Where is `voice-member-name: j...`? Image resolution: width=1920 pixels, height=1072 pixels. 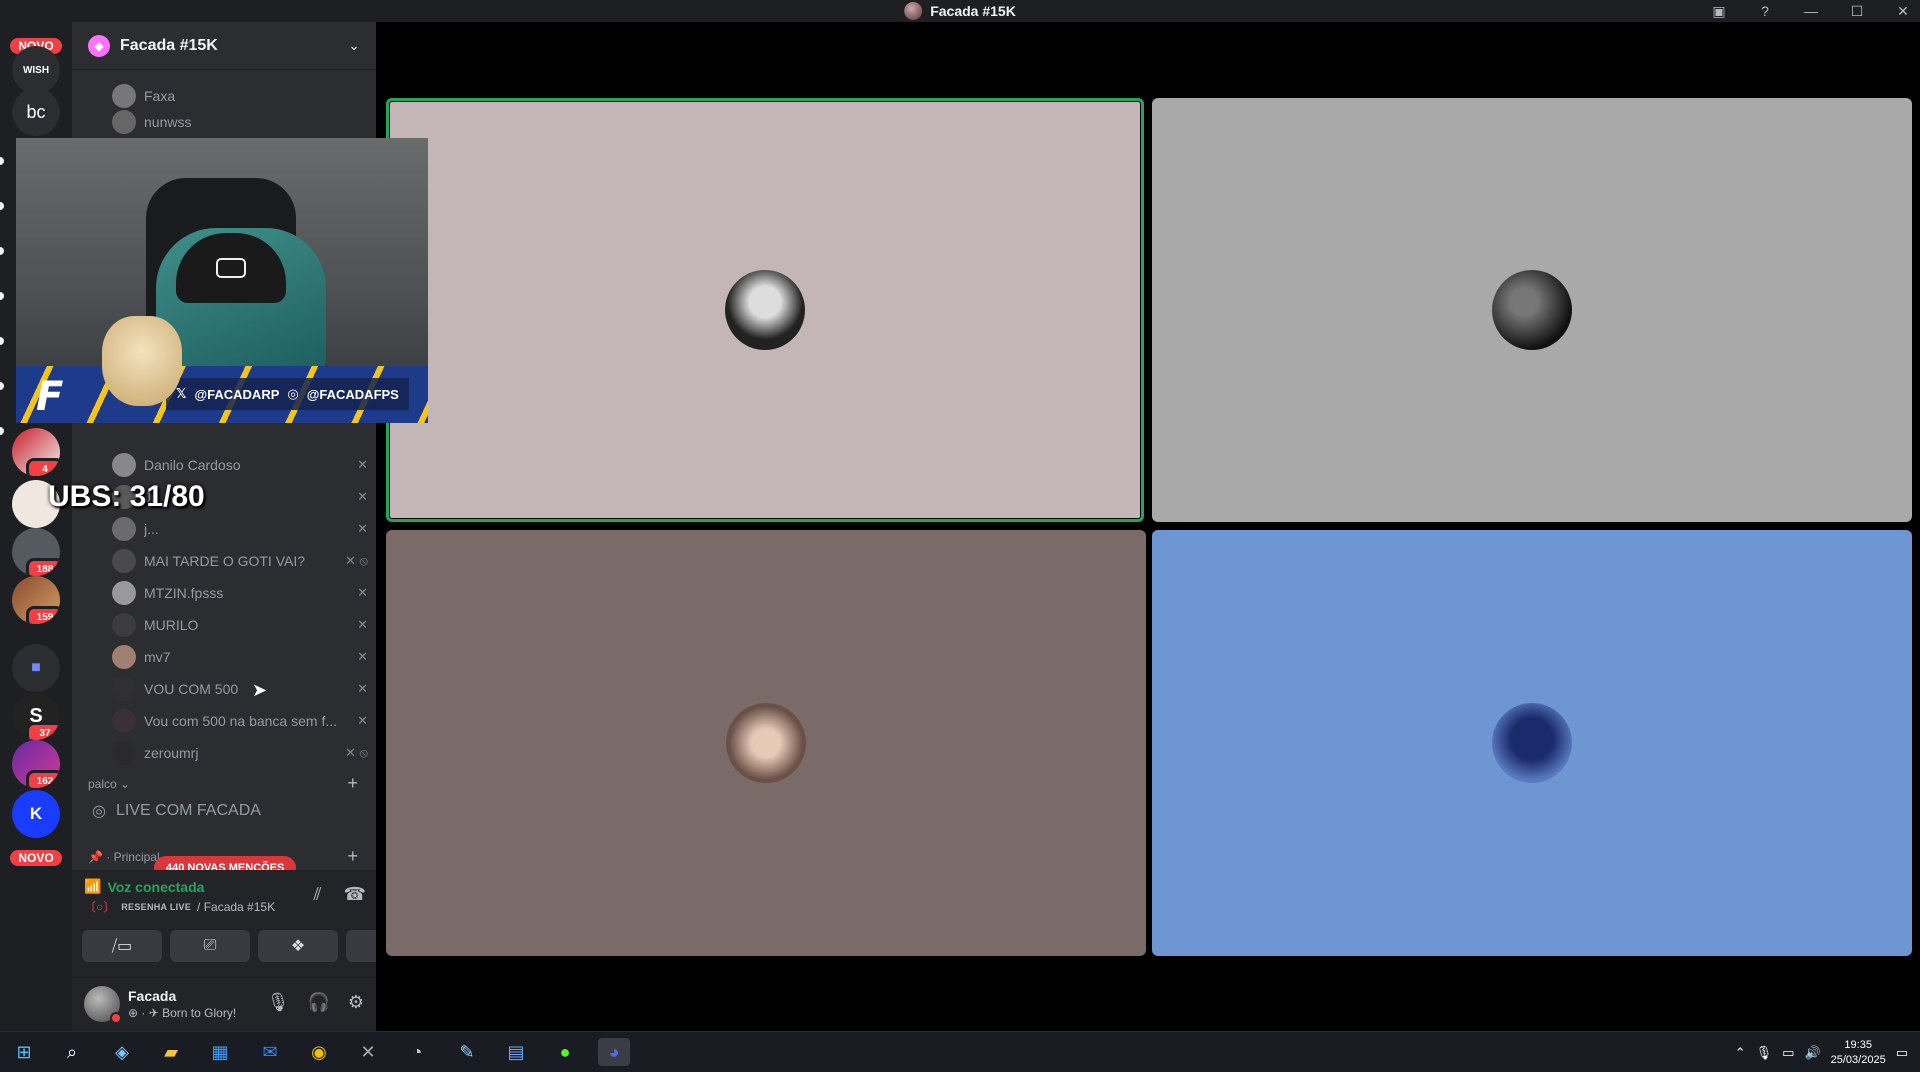
voice-member-name: j... is located at coordinates (151, 529).